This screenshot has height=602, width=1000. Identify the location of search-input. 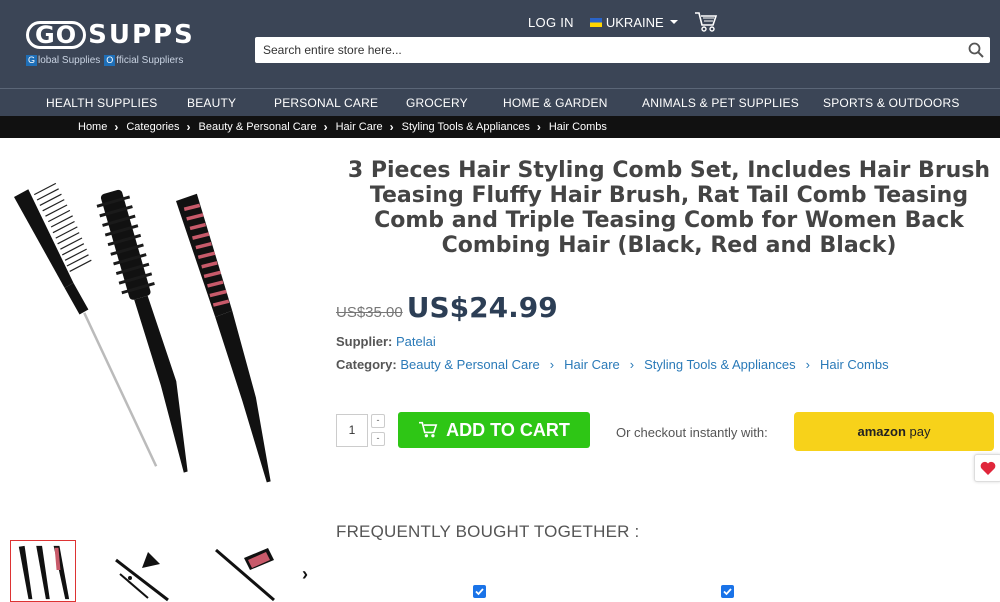
(605, 50).